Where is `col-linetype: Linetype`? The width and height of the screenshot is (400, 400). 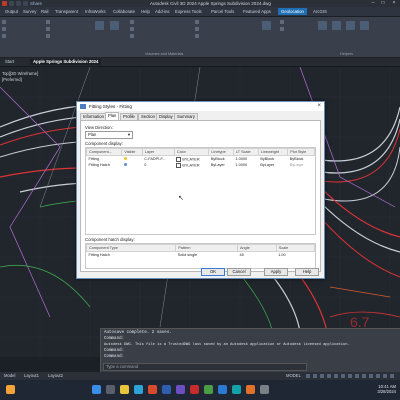
col-linetype: Linetype is located at coordinates (221, 152).